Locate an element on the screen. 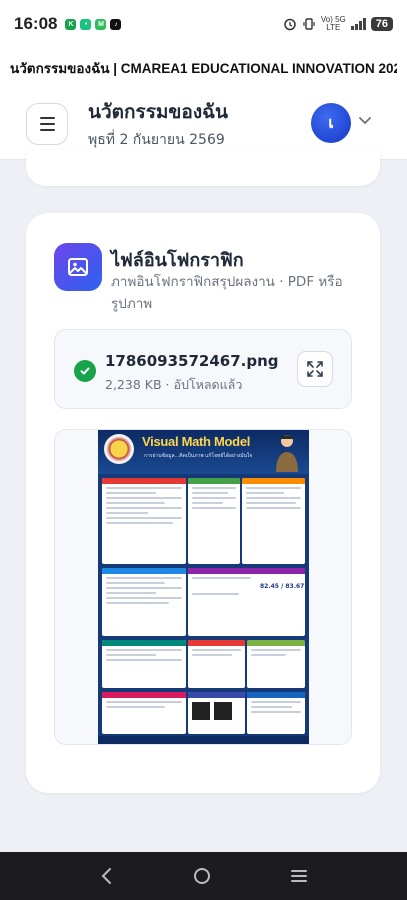  poster-result: 82.45 / 83.67 is located at coordinates (282, 586).